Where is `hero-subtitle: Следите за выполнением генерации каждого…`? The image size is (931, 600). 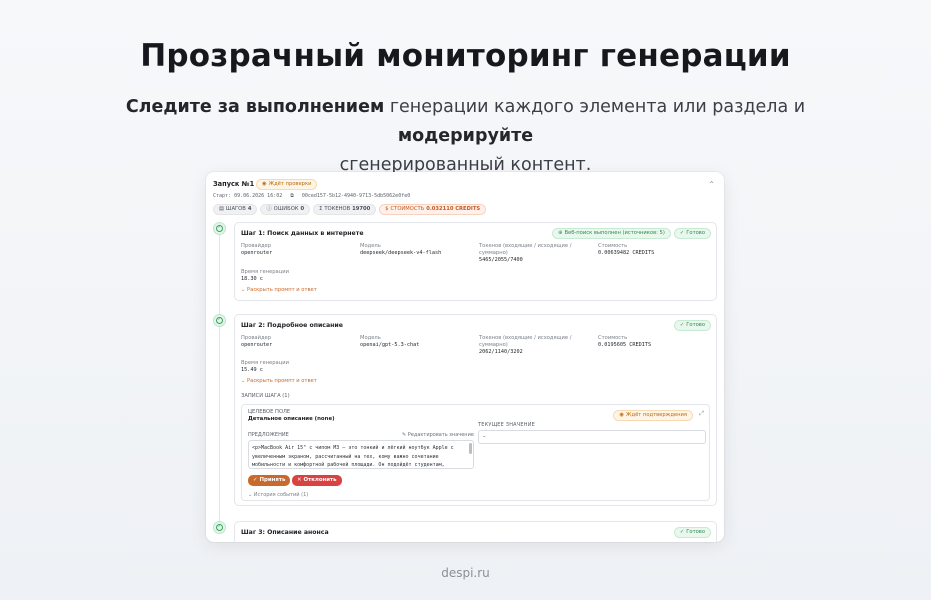 hero-subtitle: Следите за выполнением генерации каждого… is located at coordinates (465, 136).